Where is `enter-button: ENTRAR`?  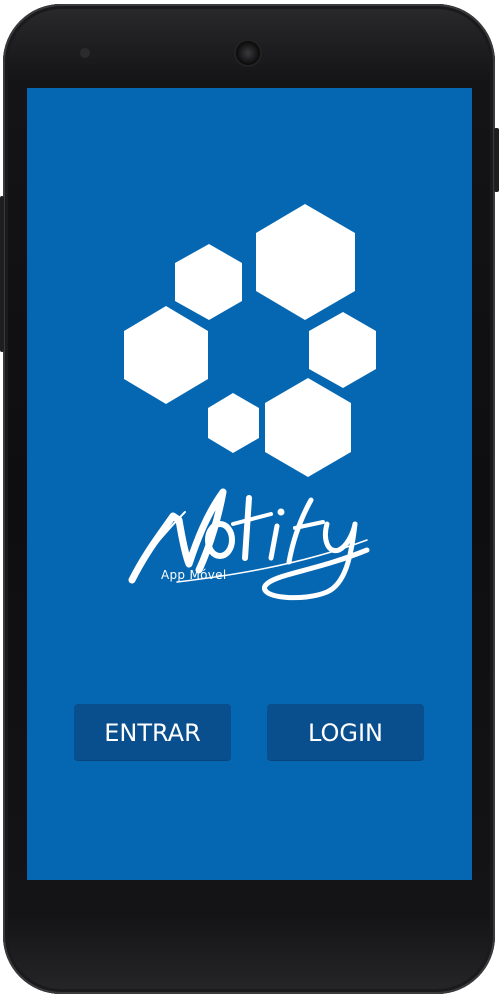
enter-button: ENTRAR is located at coordinates (152, 732).